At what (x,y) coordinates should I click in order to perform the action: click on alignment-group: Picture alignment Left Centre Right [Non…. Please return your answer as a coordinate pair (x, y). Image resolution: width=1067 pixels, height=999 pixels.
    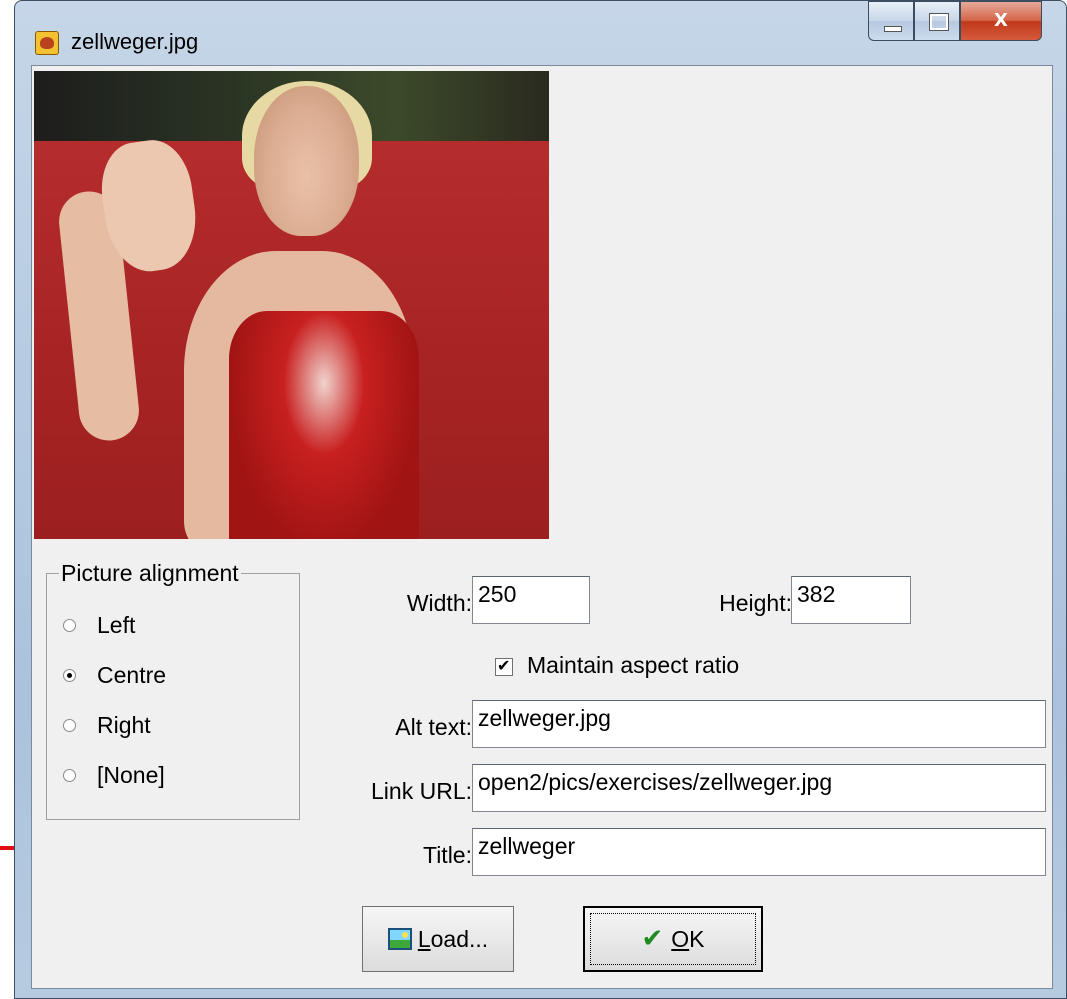
    Looking at the image, I should click on (173, 690).